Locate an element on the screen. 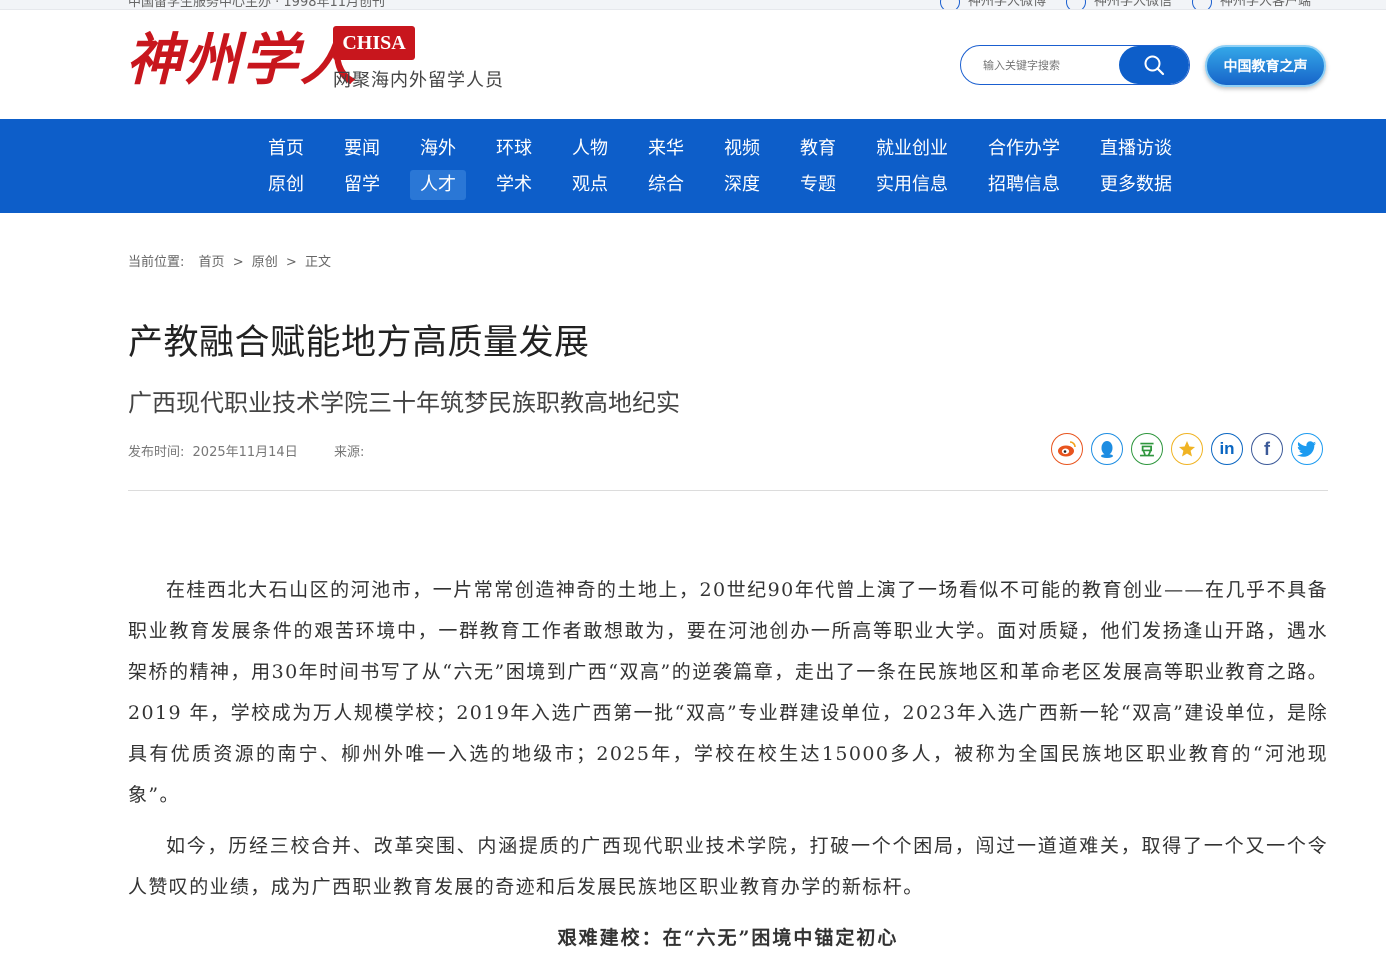 The width and height of the screenshot is (1386, 964). article-subtitle: 广西现代职业技术学院三十年筑梦民族职教高地纪实 is located at coordinates (404, 403).